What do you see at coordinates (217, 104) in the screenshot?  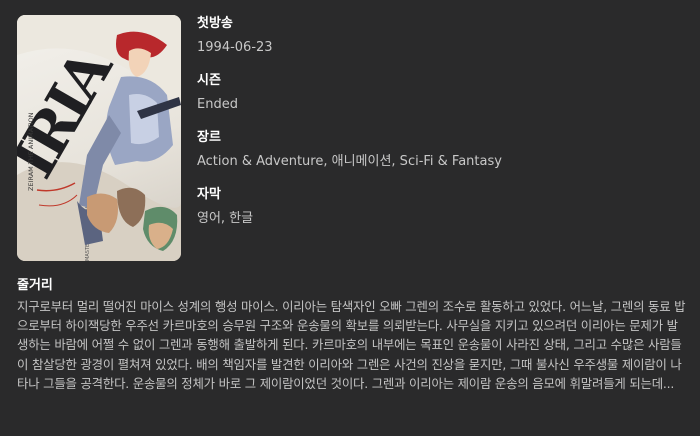 I see `season-value: Ended` at bounding box center [217, 104].